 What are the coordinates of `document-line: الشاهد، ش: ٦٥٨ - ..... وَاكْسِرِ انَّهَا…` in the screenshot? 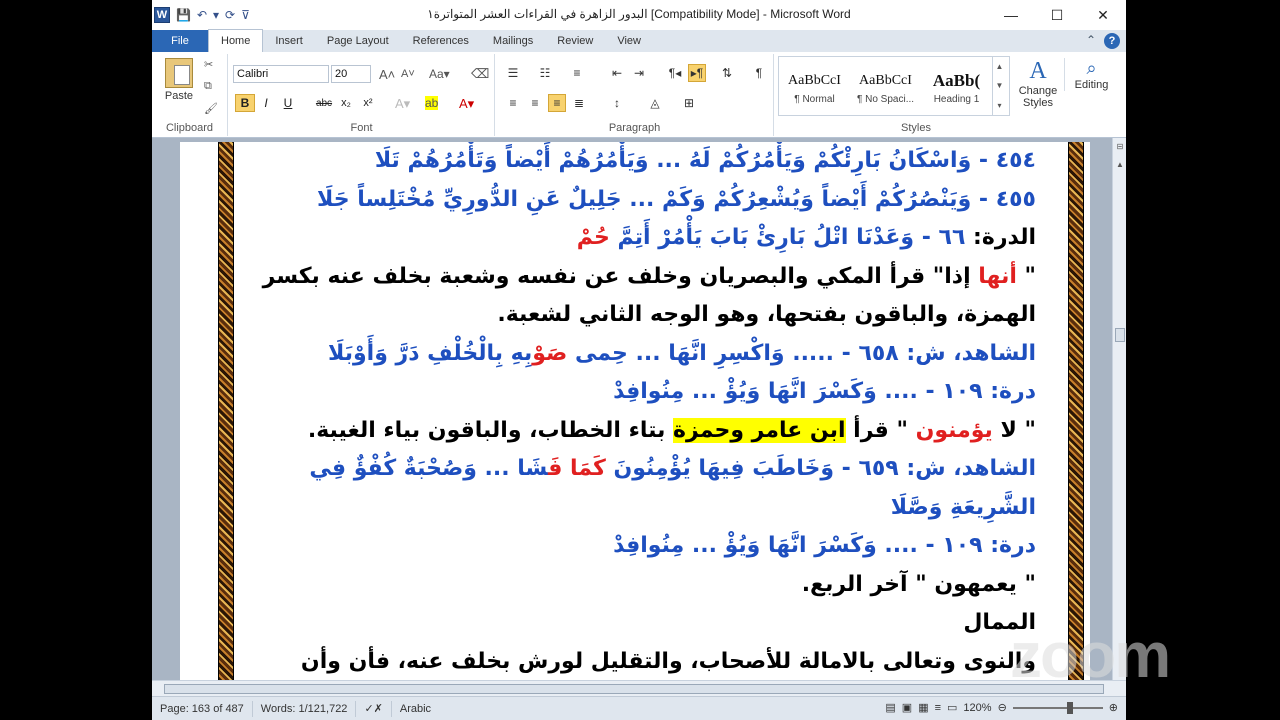 It's located at (658, 354).